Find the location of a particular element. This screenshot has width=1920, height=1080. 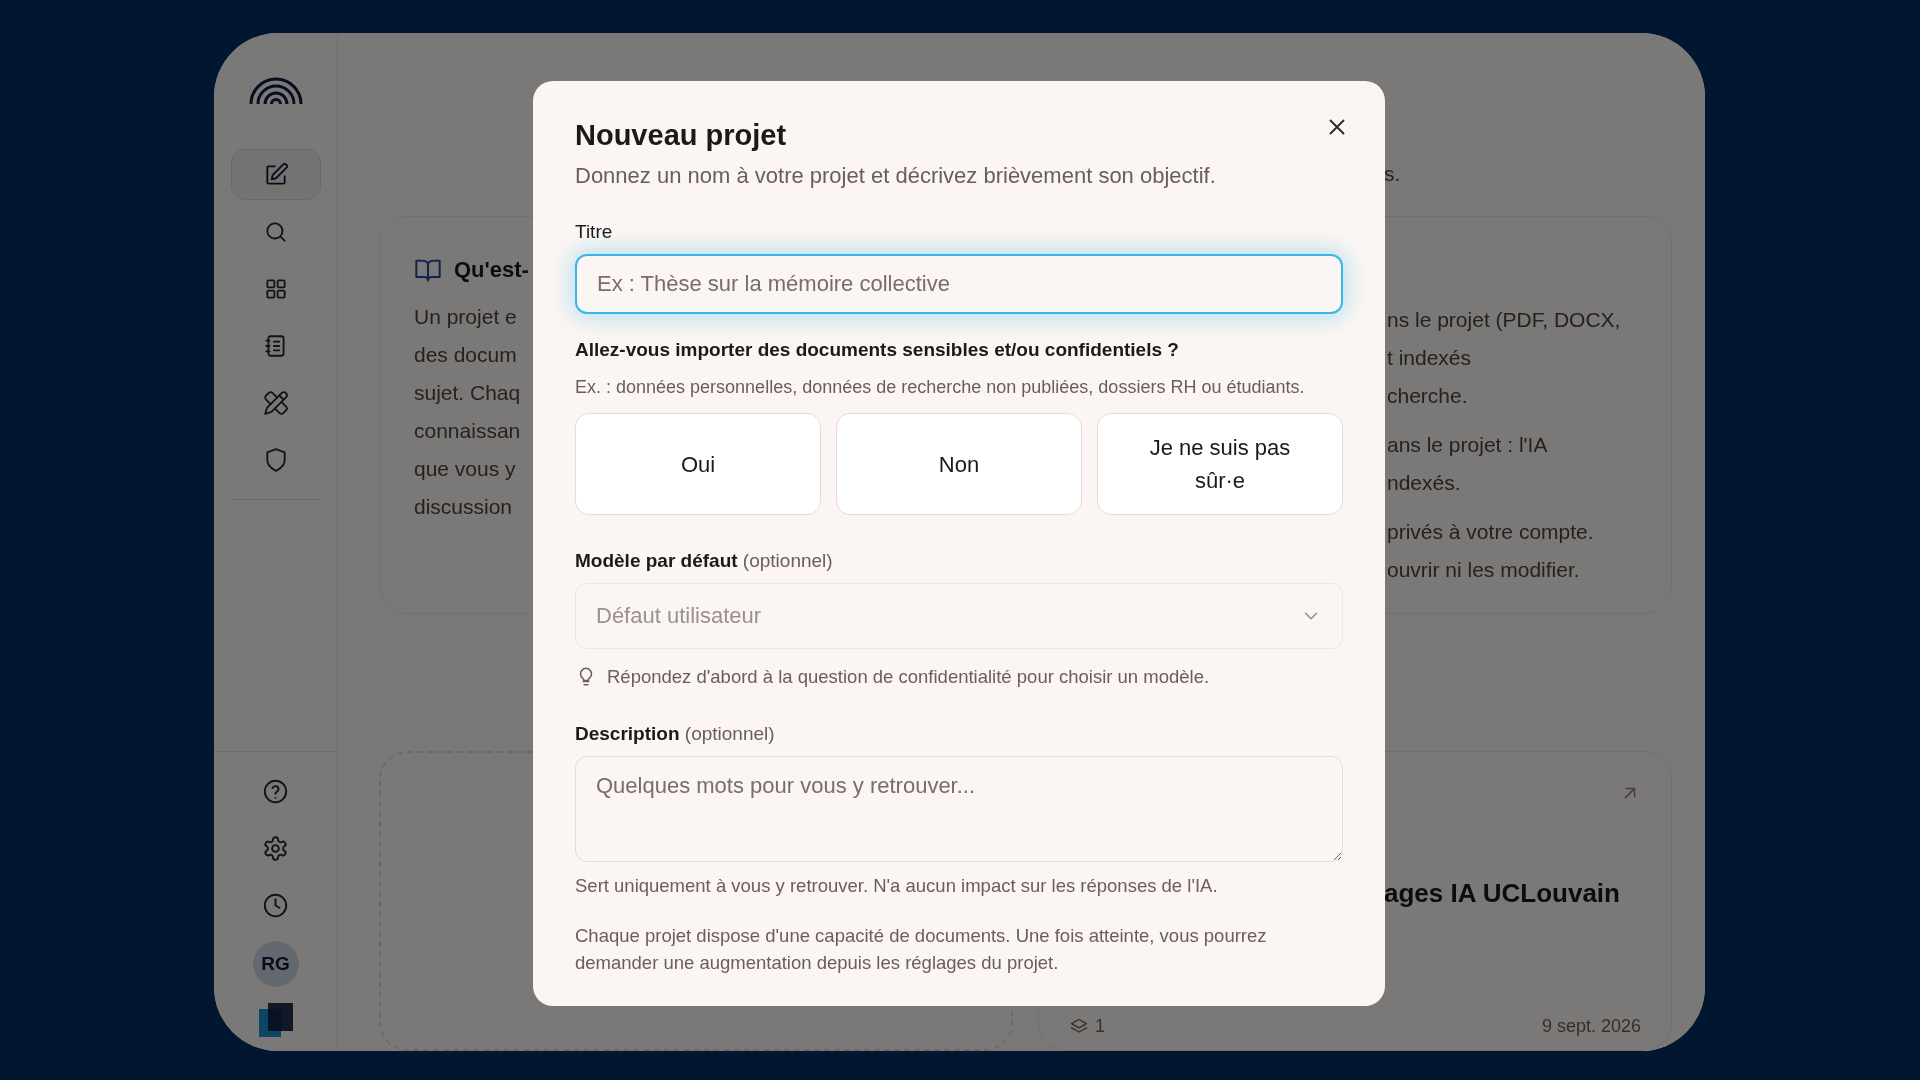

card-text-line: ouvrir ni les modifier. is located at coordinates (1483, 570).